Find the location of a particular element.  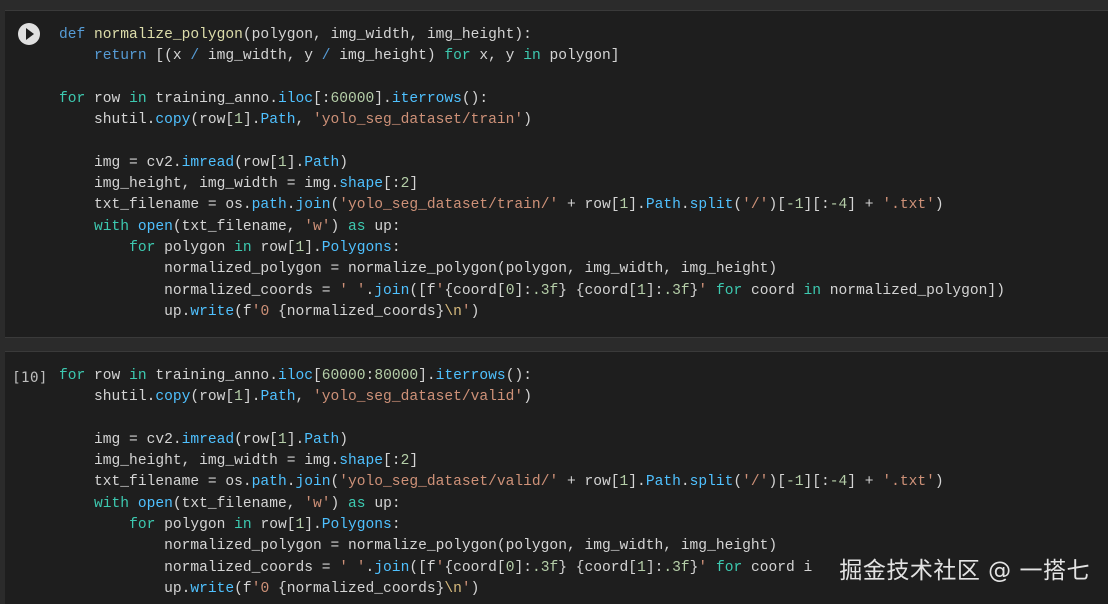

code-token: , is located at coordinates (304, 397).